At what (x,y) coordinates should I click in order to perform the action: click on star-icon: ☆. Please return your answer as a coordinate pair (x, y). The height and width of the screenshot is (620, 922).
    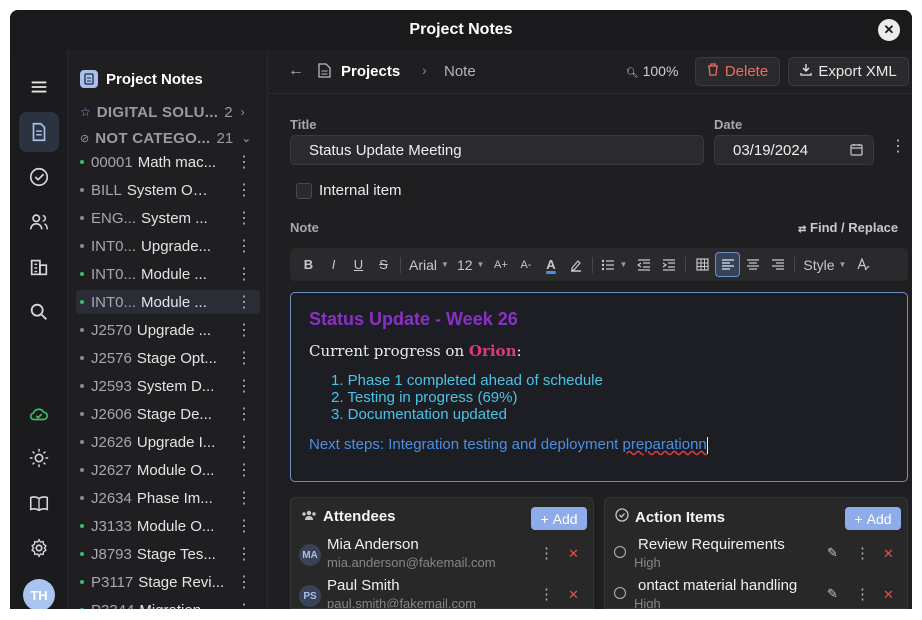
    Looking at the image, I should click on (85, 112).